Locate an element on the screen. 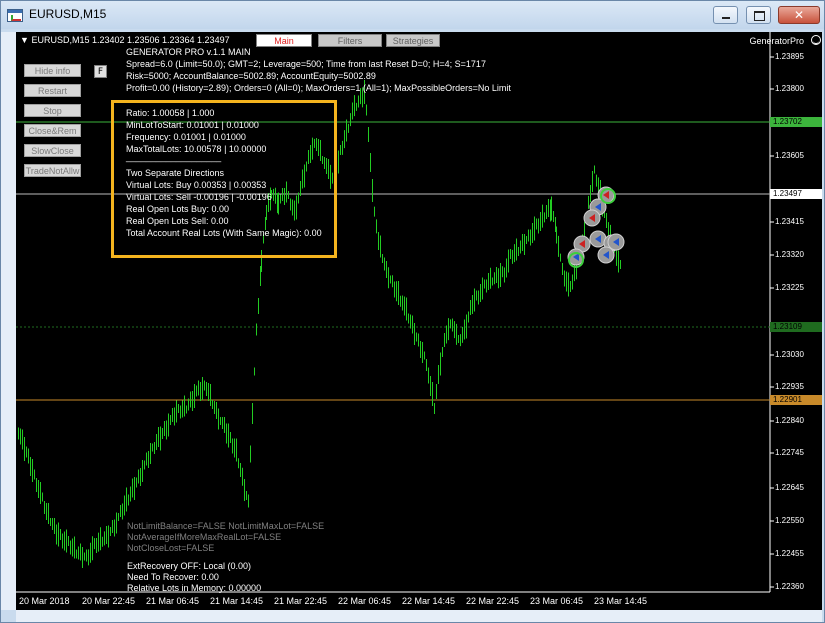 The width and height of the screenshot is (825, 623). price-tick: 1.22745 is located at coordinates (789, 452).